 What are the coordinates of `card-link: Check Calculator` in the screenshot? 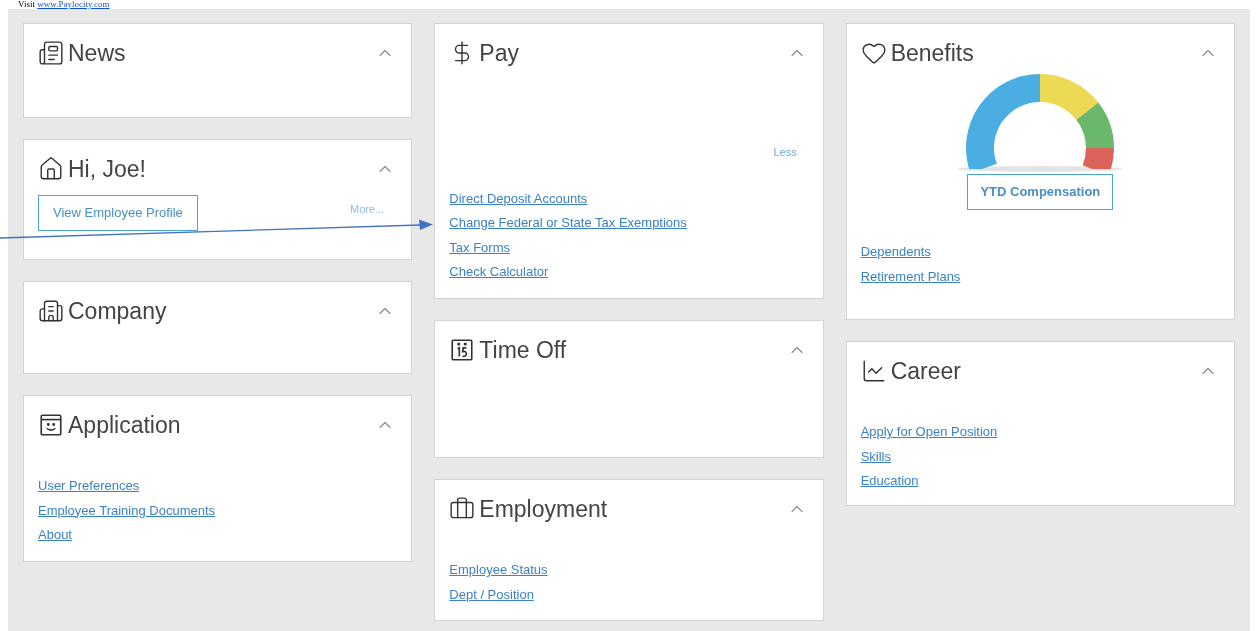 It's located at (499, 272).